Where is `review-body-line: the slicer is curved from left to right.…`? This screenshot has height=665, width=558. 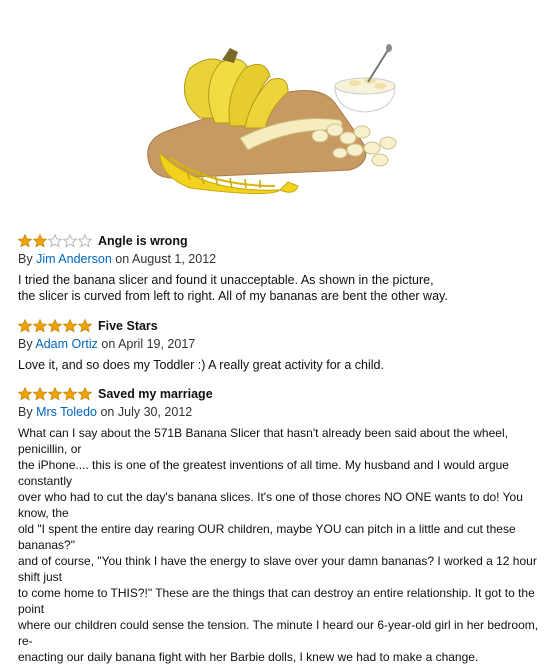 review-body-line: the slicer is curved from left to right.… is located at coordinates (233, 296).